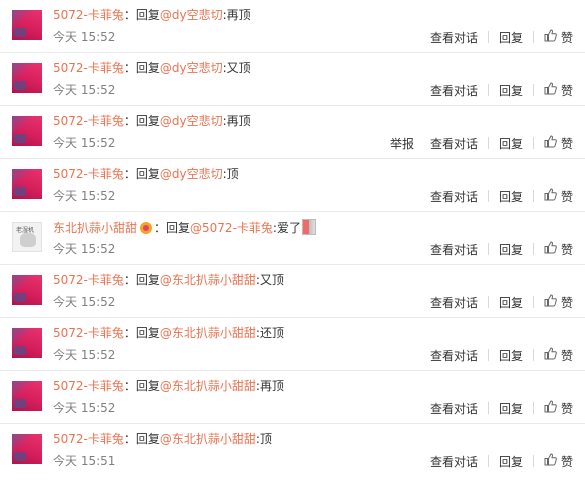  What do you see at coordinates (286, 228) in the screenshot?
I see `comment-text: :爱了` at bounding box center [286, 228].